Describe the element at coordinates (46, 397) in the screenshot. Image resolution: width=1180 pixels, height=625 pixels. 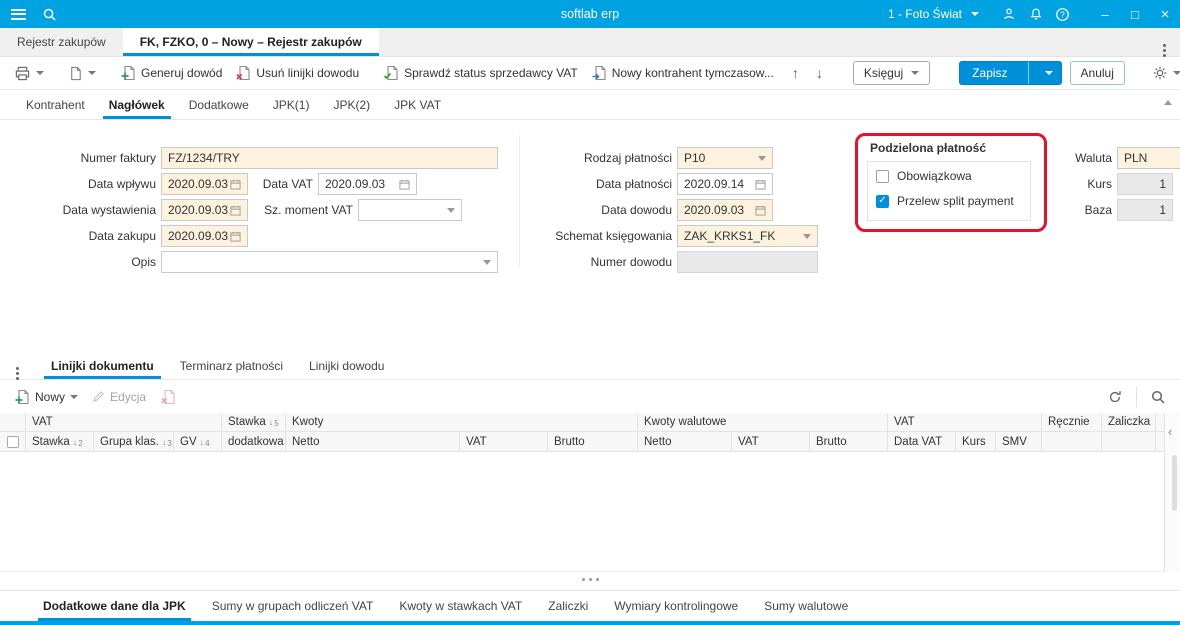
I see `new-line-button: Nowy` at that location.